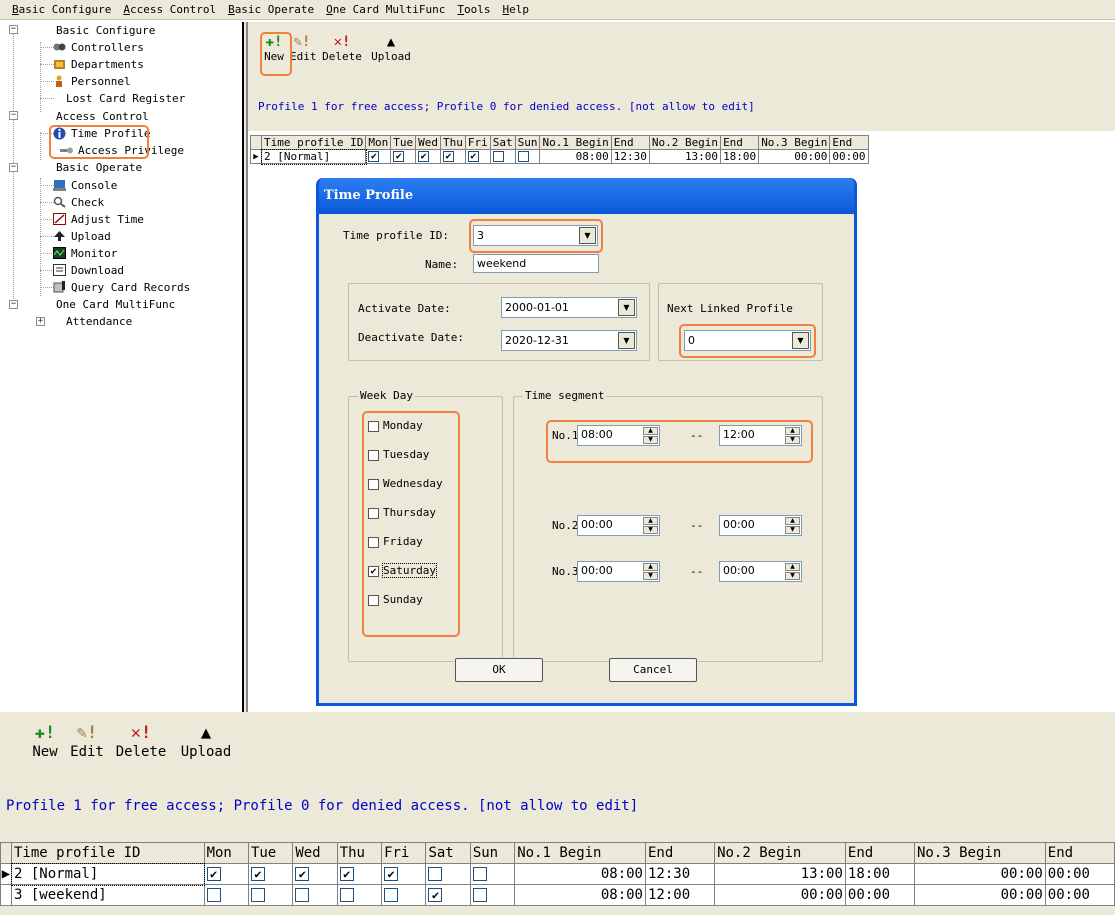 The width and height of the screenshot is (1115, 915). Describe the element at coordinates (653, 670) in the screenshot. I see `cancel-button: Cancel` at that location.